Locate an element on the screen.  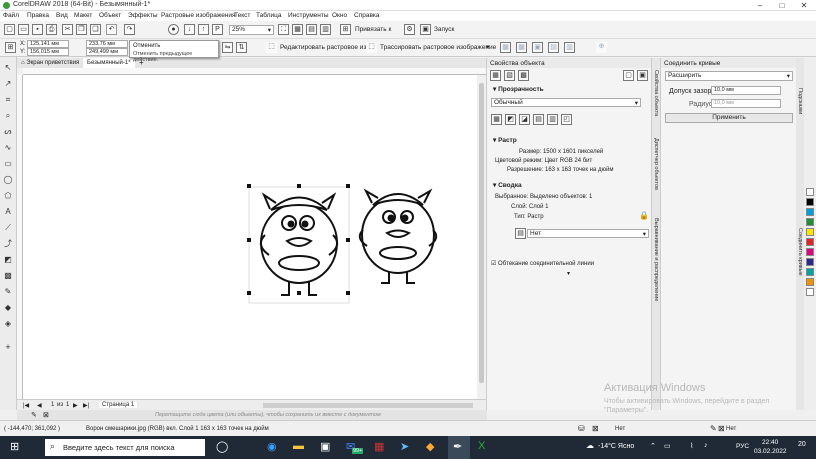
tab-join-curves: Соединить кривые is located at coordinates (800, 252).